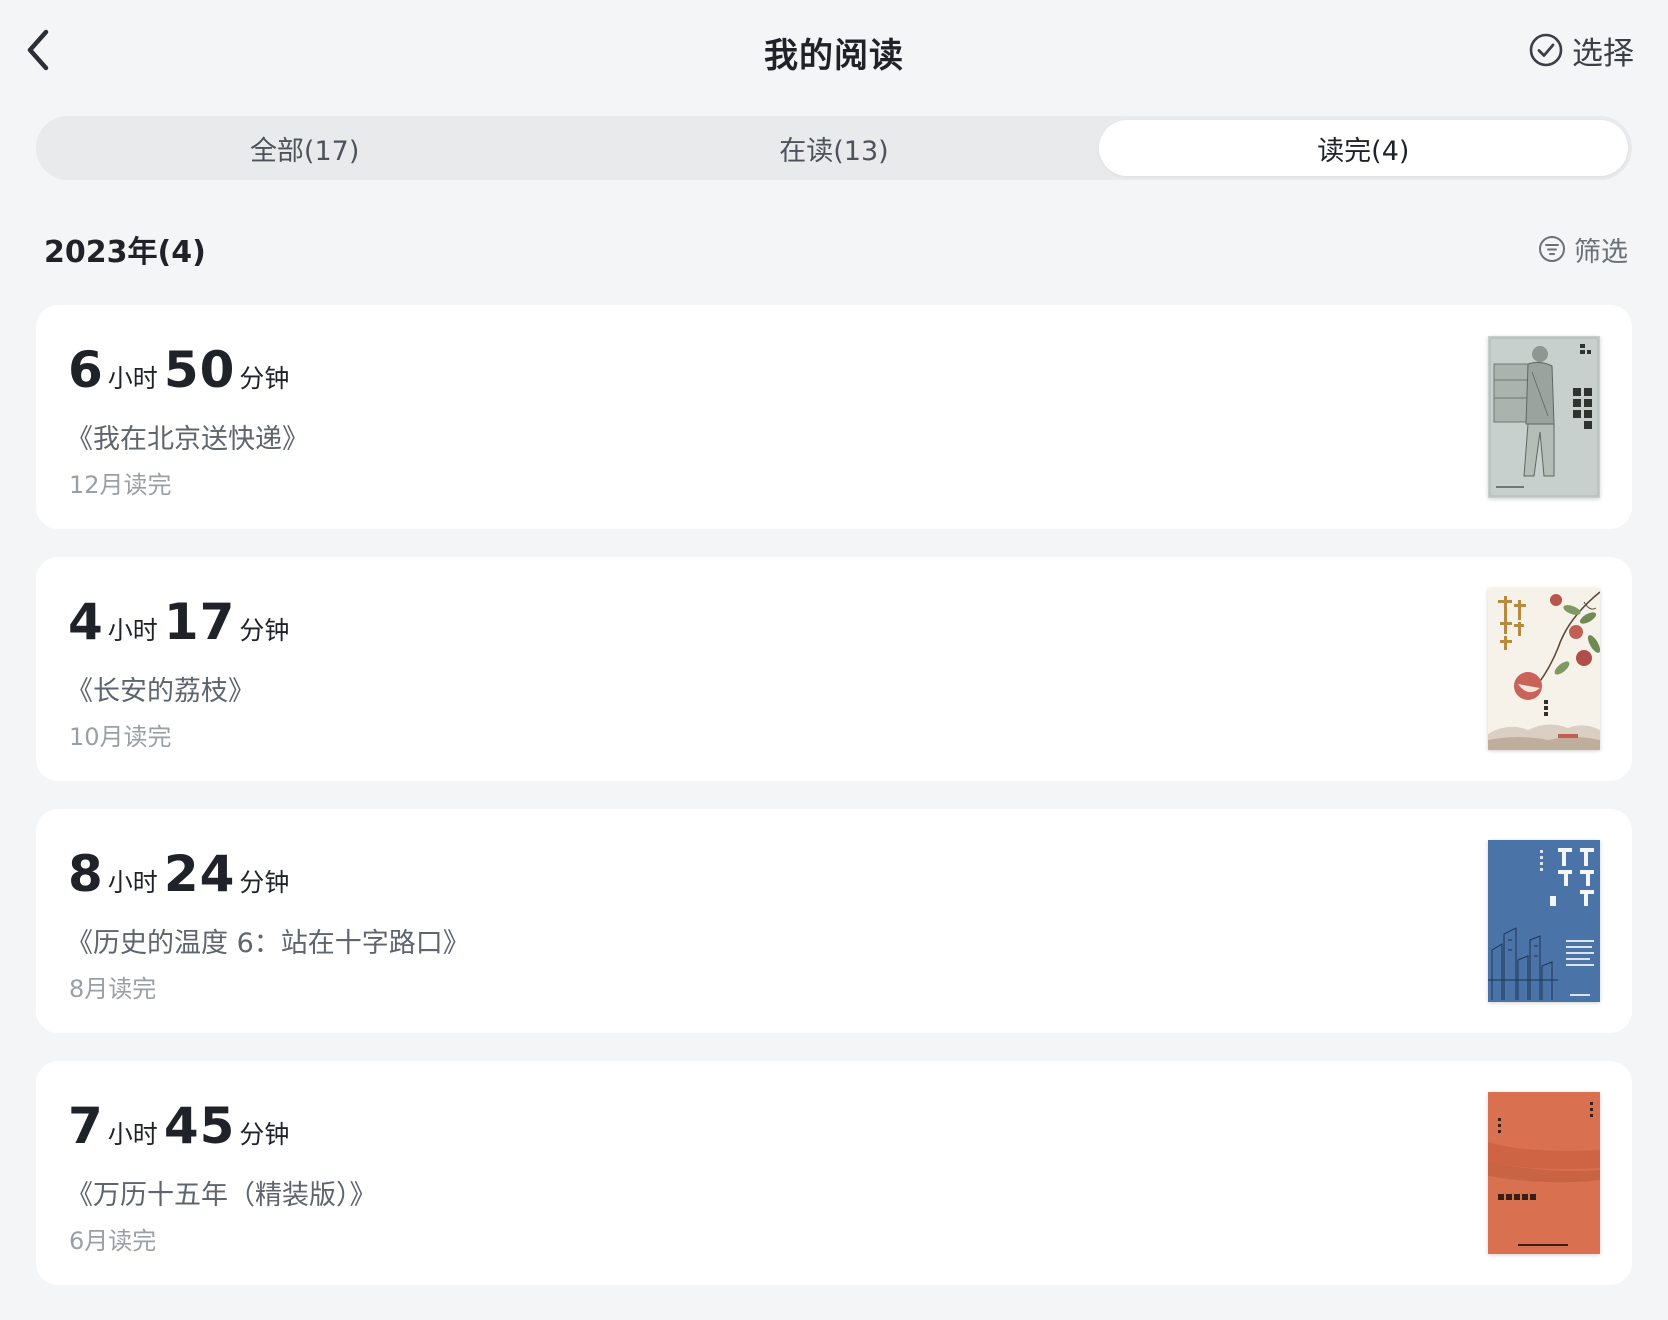 The width and height of the screenshot is (1668, 1320). I want to click on page-title: 我的阅读, so click(834, 56).